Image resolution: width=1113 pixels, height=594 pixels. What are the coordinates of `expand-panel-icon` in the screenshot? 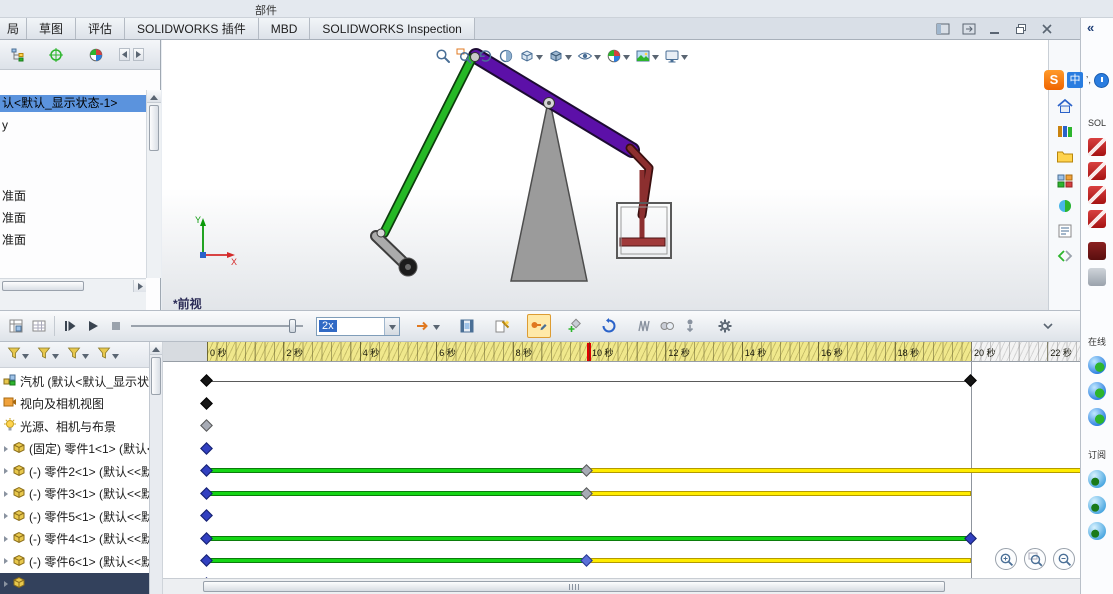 It's located at (968, 29).